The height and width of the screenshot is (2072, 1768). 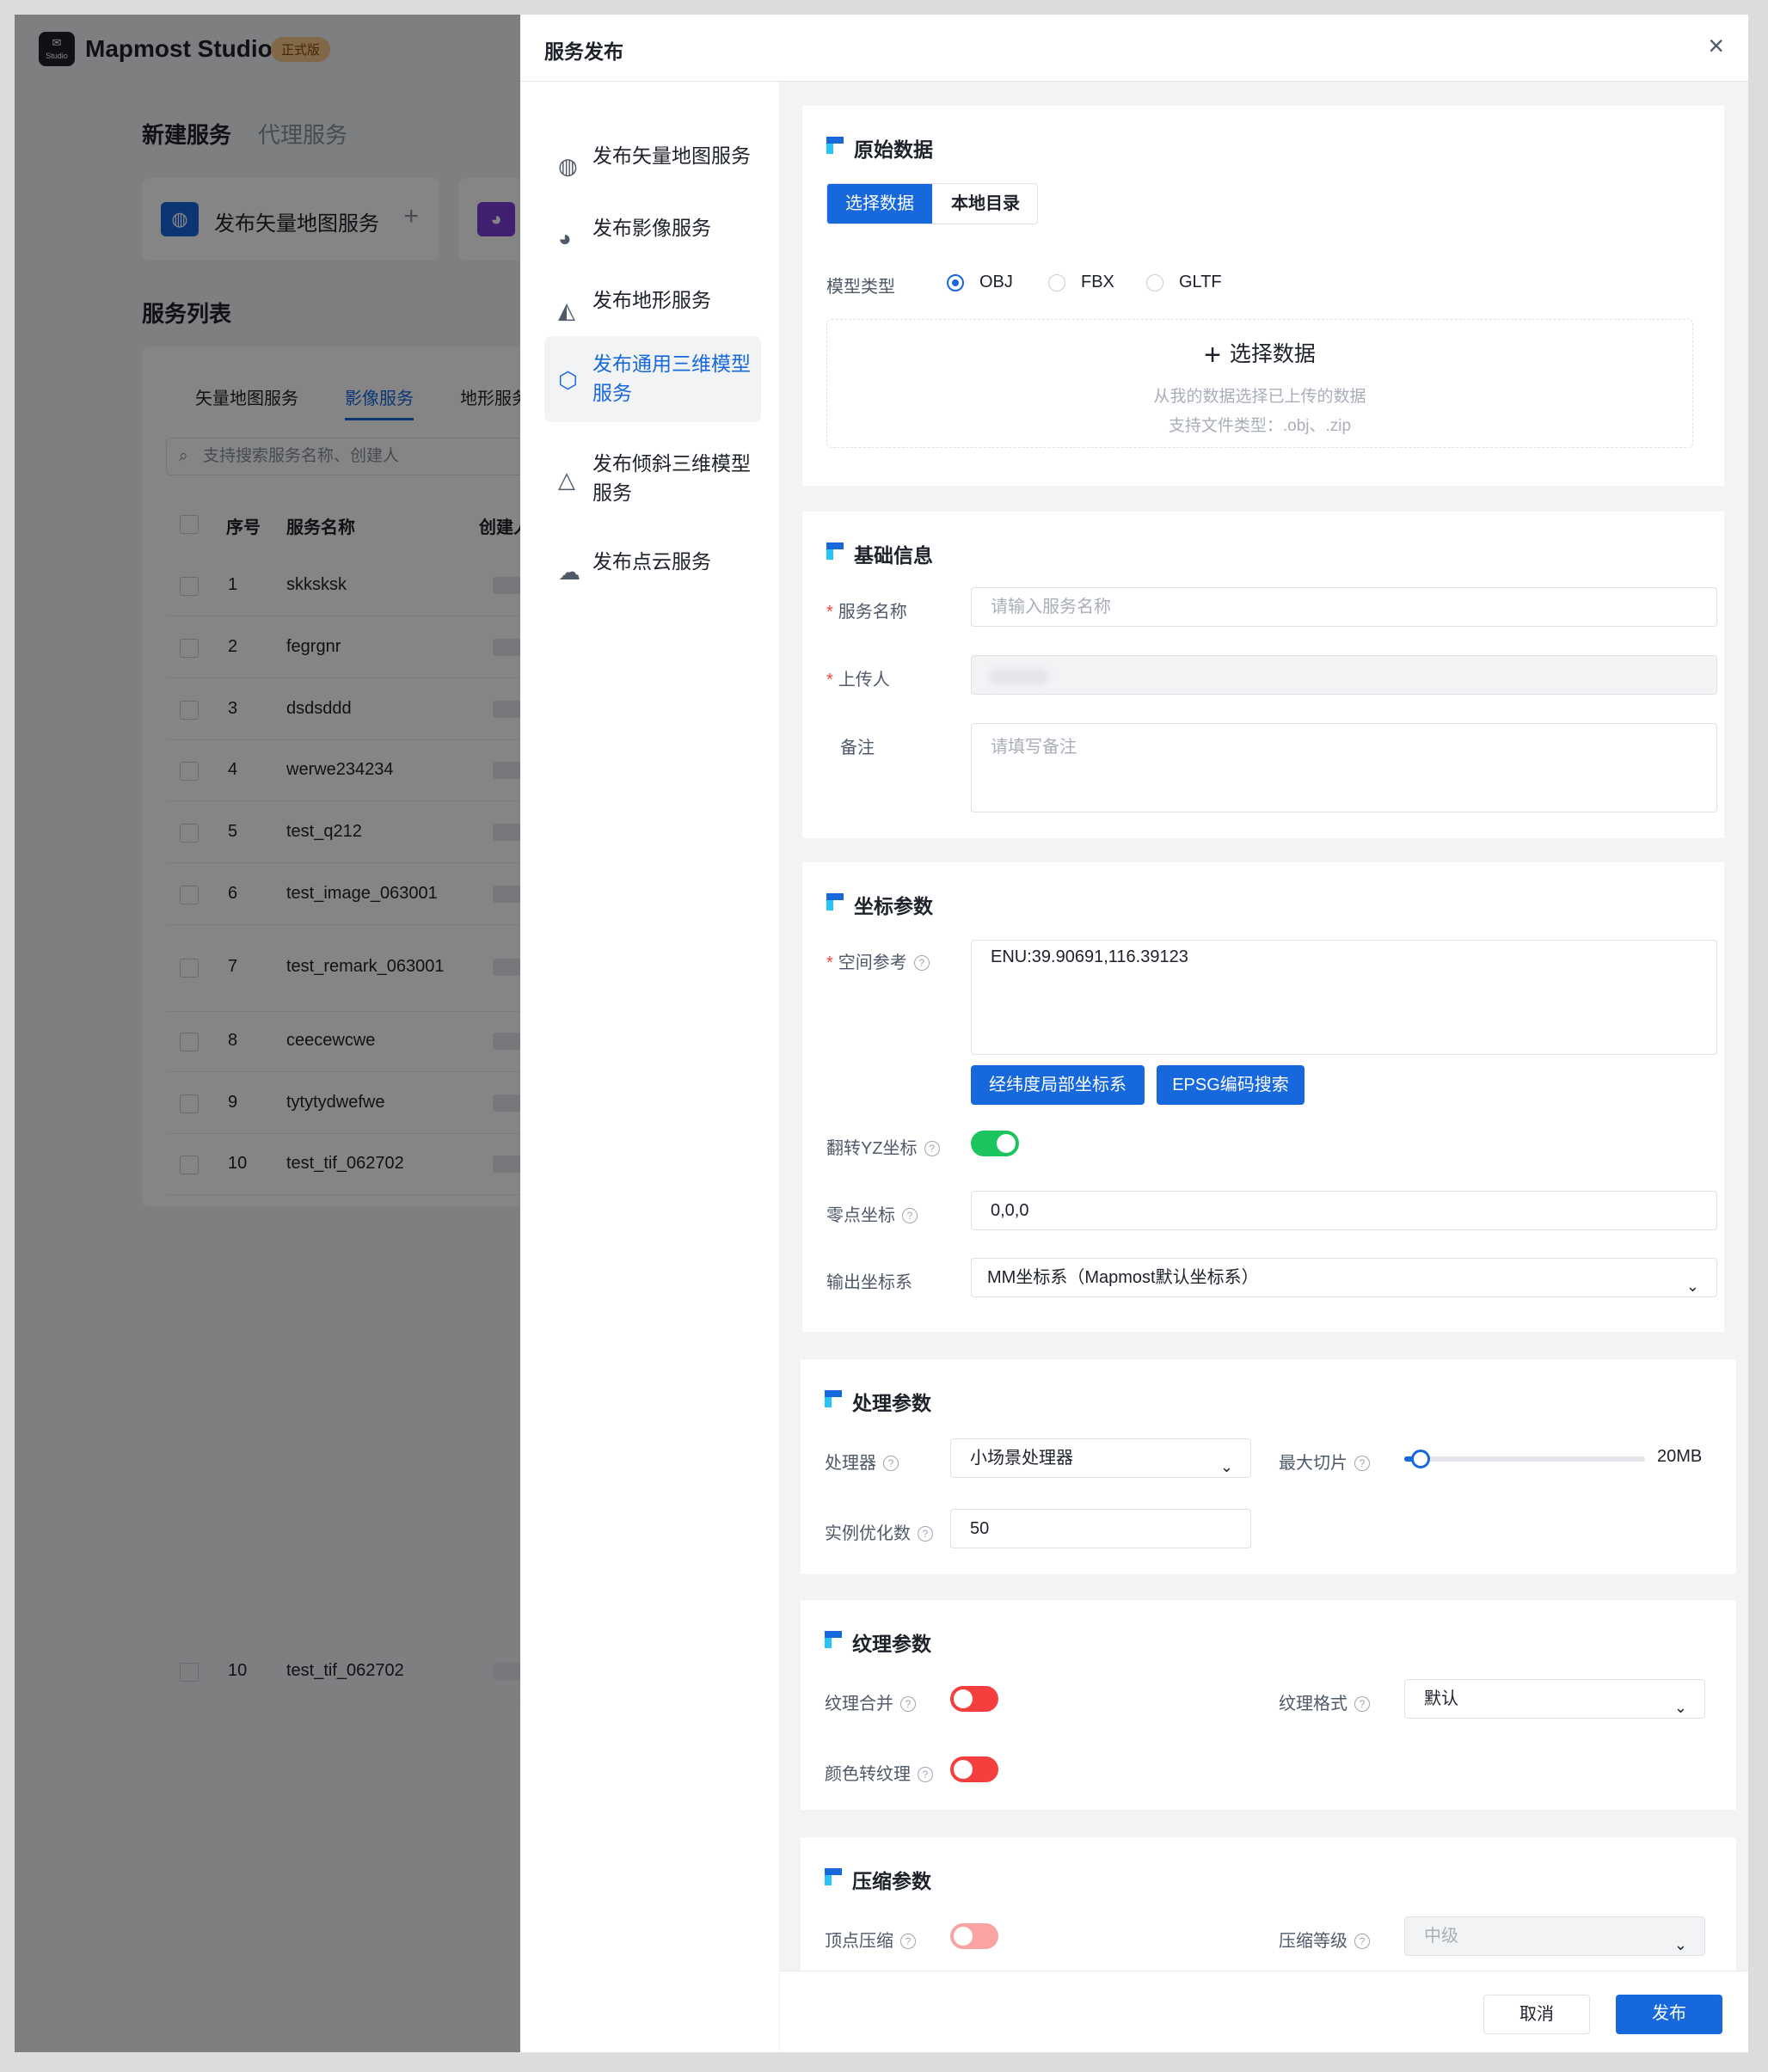 What do you see at coordinates (565, 238) in the screenshot?
I see `earth-icon: ◕` at bounding box center [565, 238].